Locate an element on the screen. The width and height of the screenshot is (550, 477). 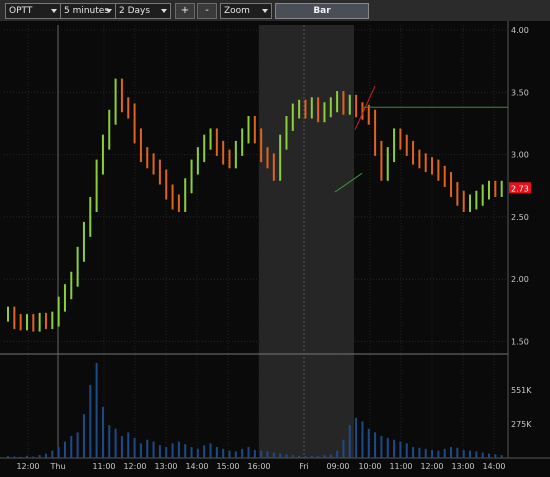
zoom-dropdown: Zoom is located at coordinates (246, 11).